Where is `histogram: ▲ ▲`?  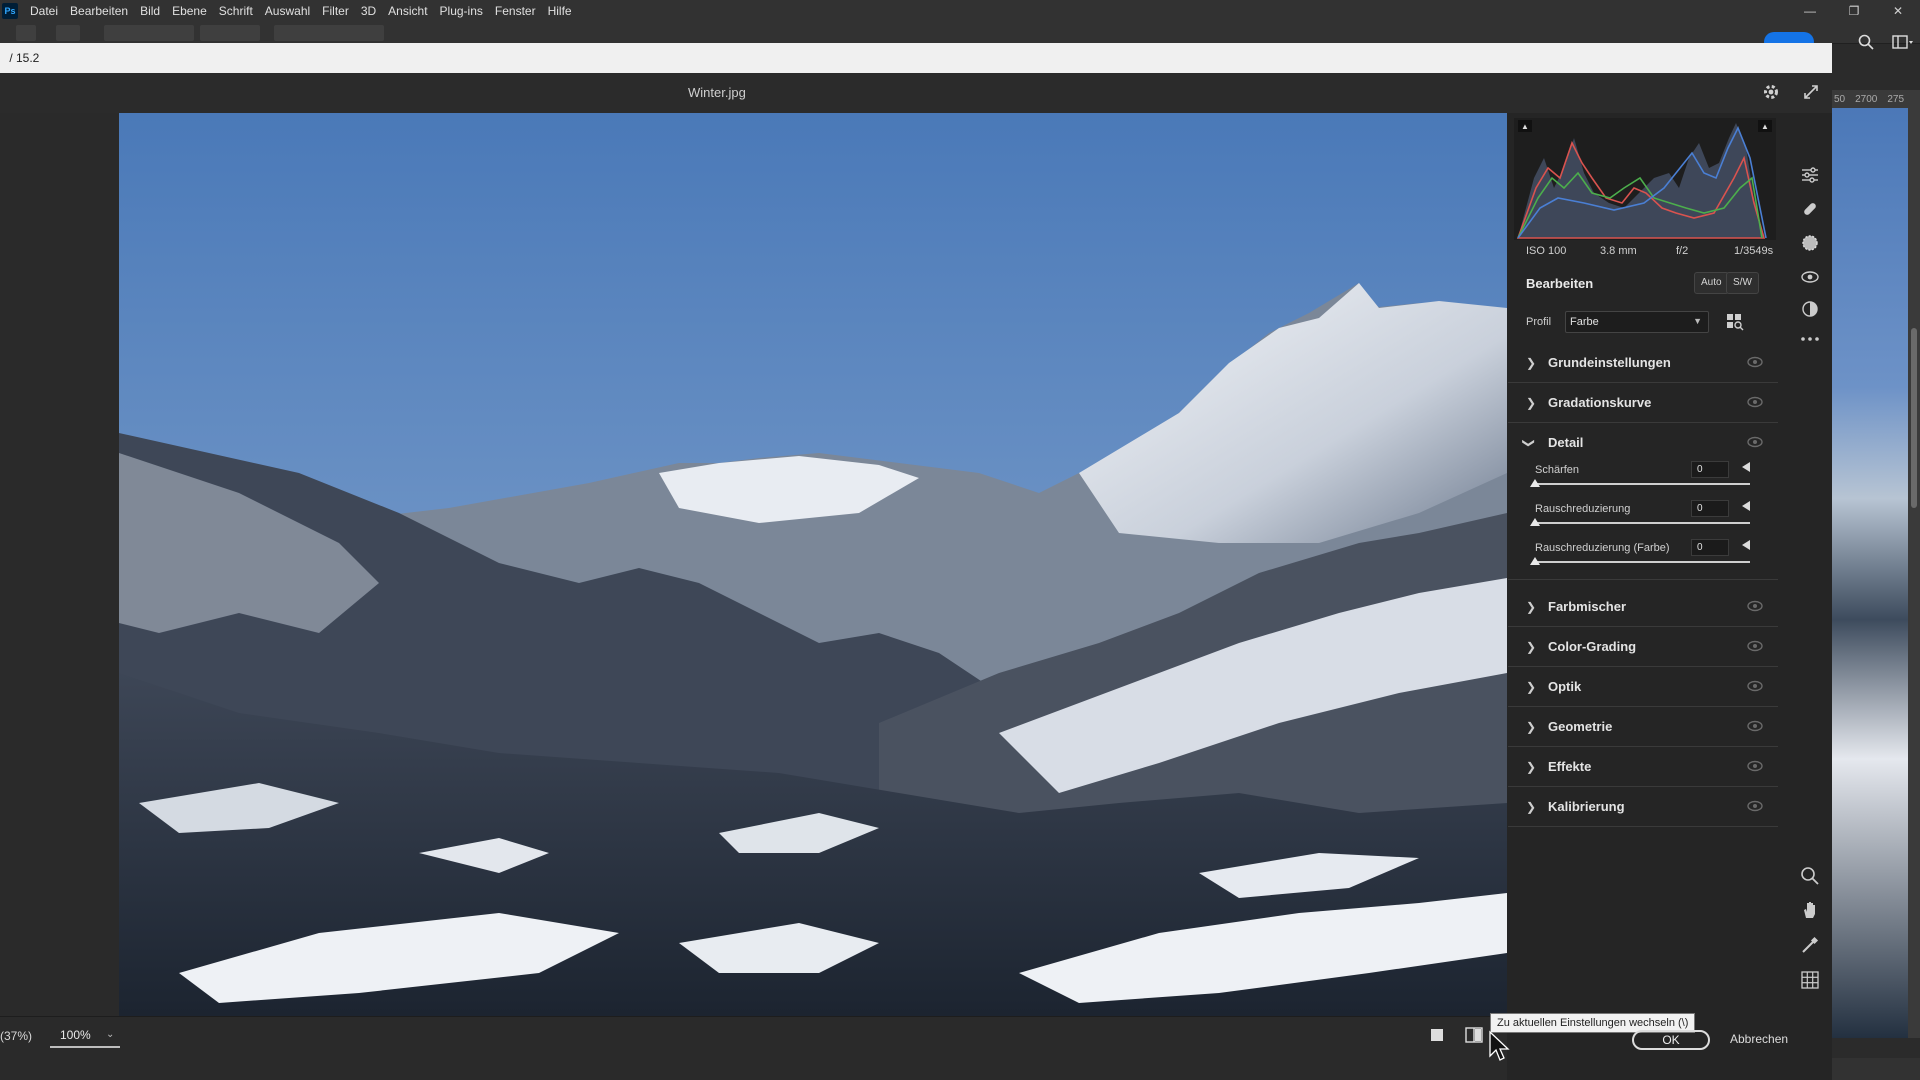 histogram: ▲ ▲ is located at coordinates (1645, 179).